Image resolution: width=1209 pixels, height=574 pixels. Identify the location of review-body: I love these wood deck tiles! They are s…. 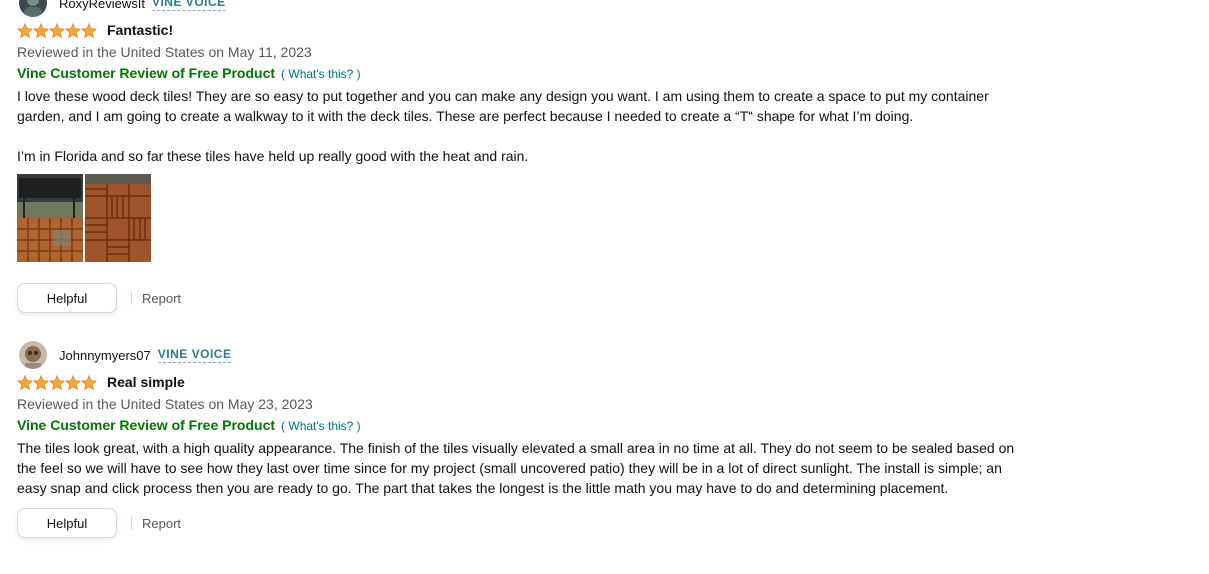
(517, 126).